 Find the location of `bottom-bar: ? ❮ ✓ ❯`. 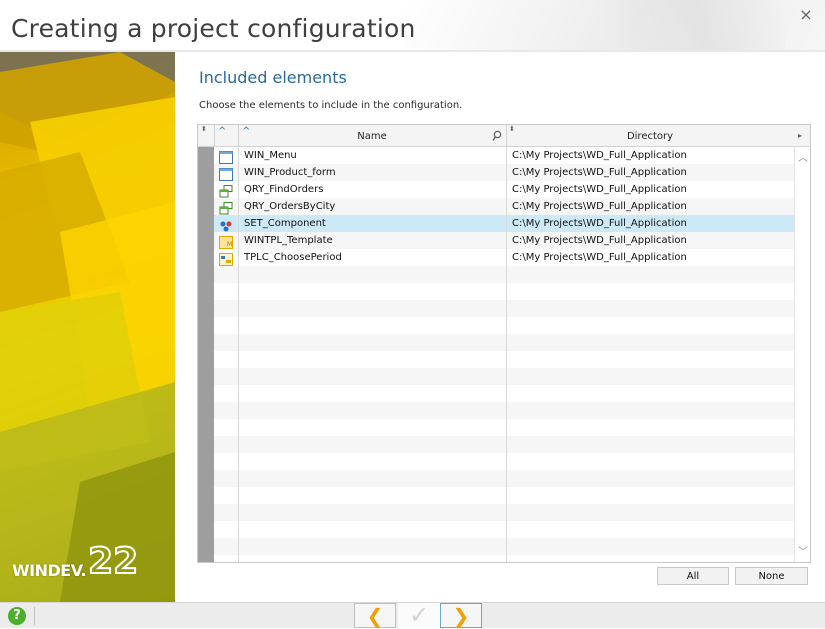

bottom-bar: ? ❮ ✓ ❯ is located at coordinates (412, 615).